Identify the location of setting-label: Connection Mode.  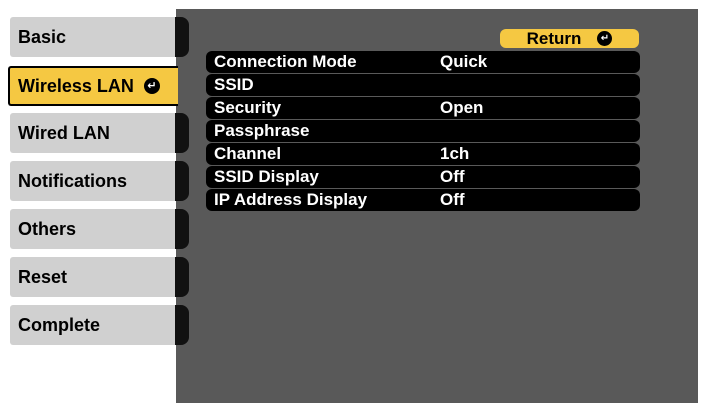
(285, 61).